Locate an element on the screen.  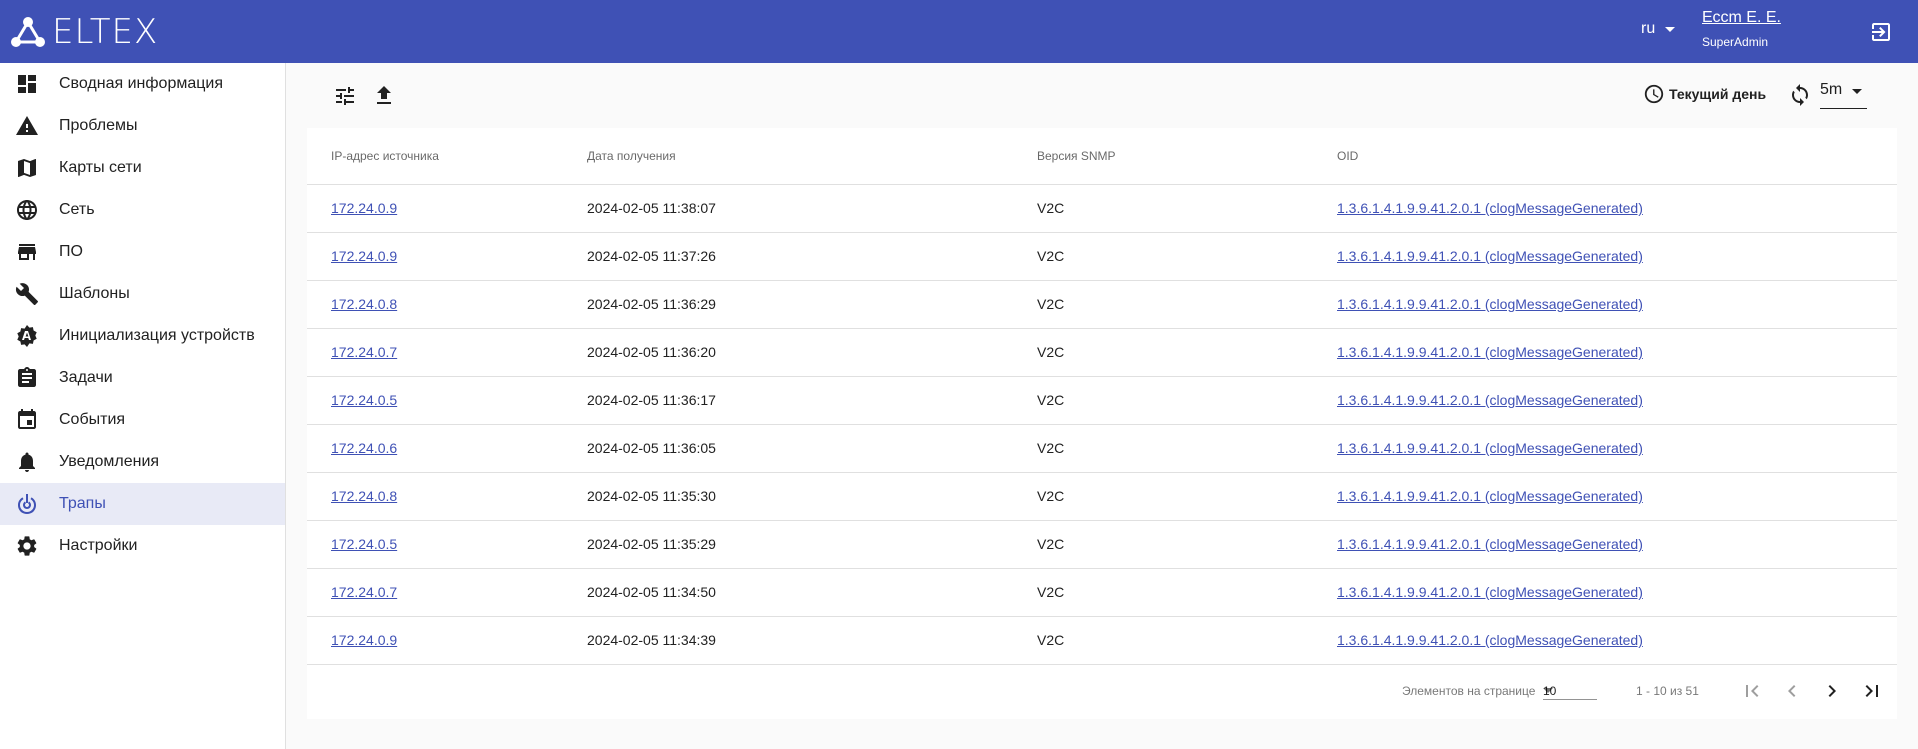
filter-button is located at coordinates (345, 96).